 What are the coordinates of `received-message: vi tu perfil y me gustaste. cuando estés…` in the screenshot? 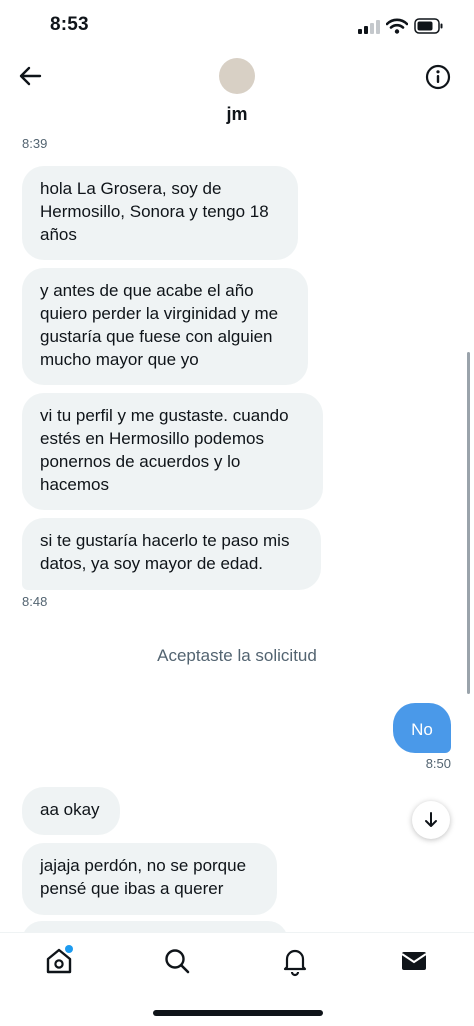 It's located at (172, 451).